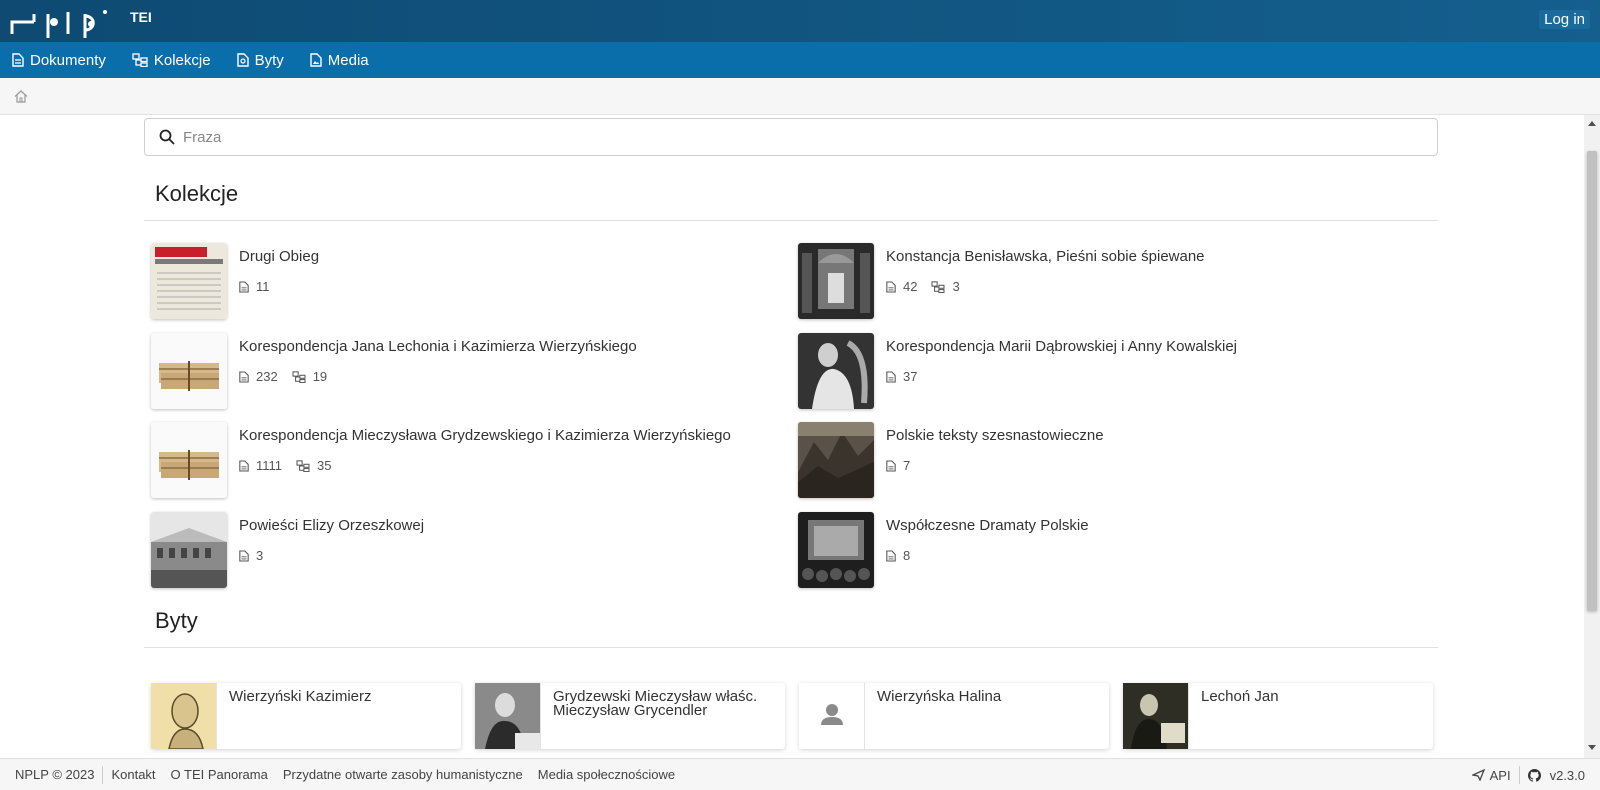 This screenshot has height=790, width=1600. Describe the element at coordinates (630, 710) in the screenshot. I see `entity-name-line2: Mieczysław Grycendler` at that location.